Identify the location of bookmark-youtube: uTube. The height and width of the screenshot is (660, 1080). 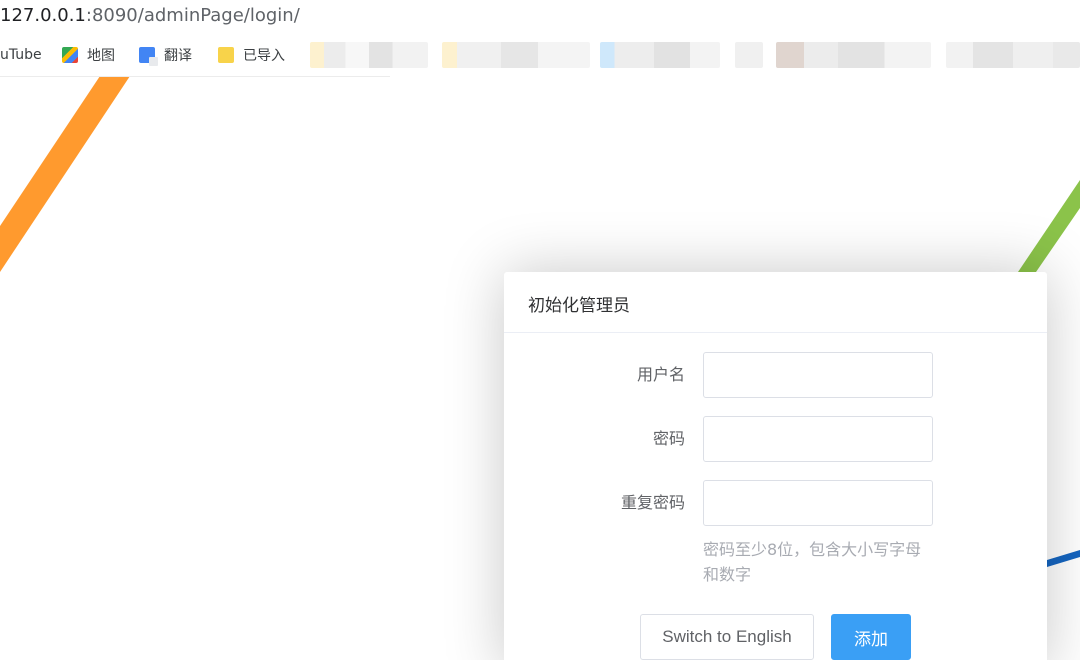
(21, 55).